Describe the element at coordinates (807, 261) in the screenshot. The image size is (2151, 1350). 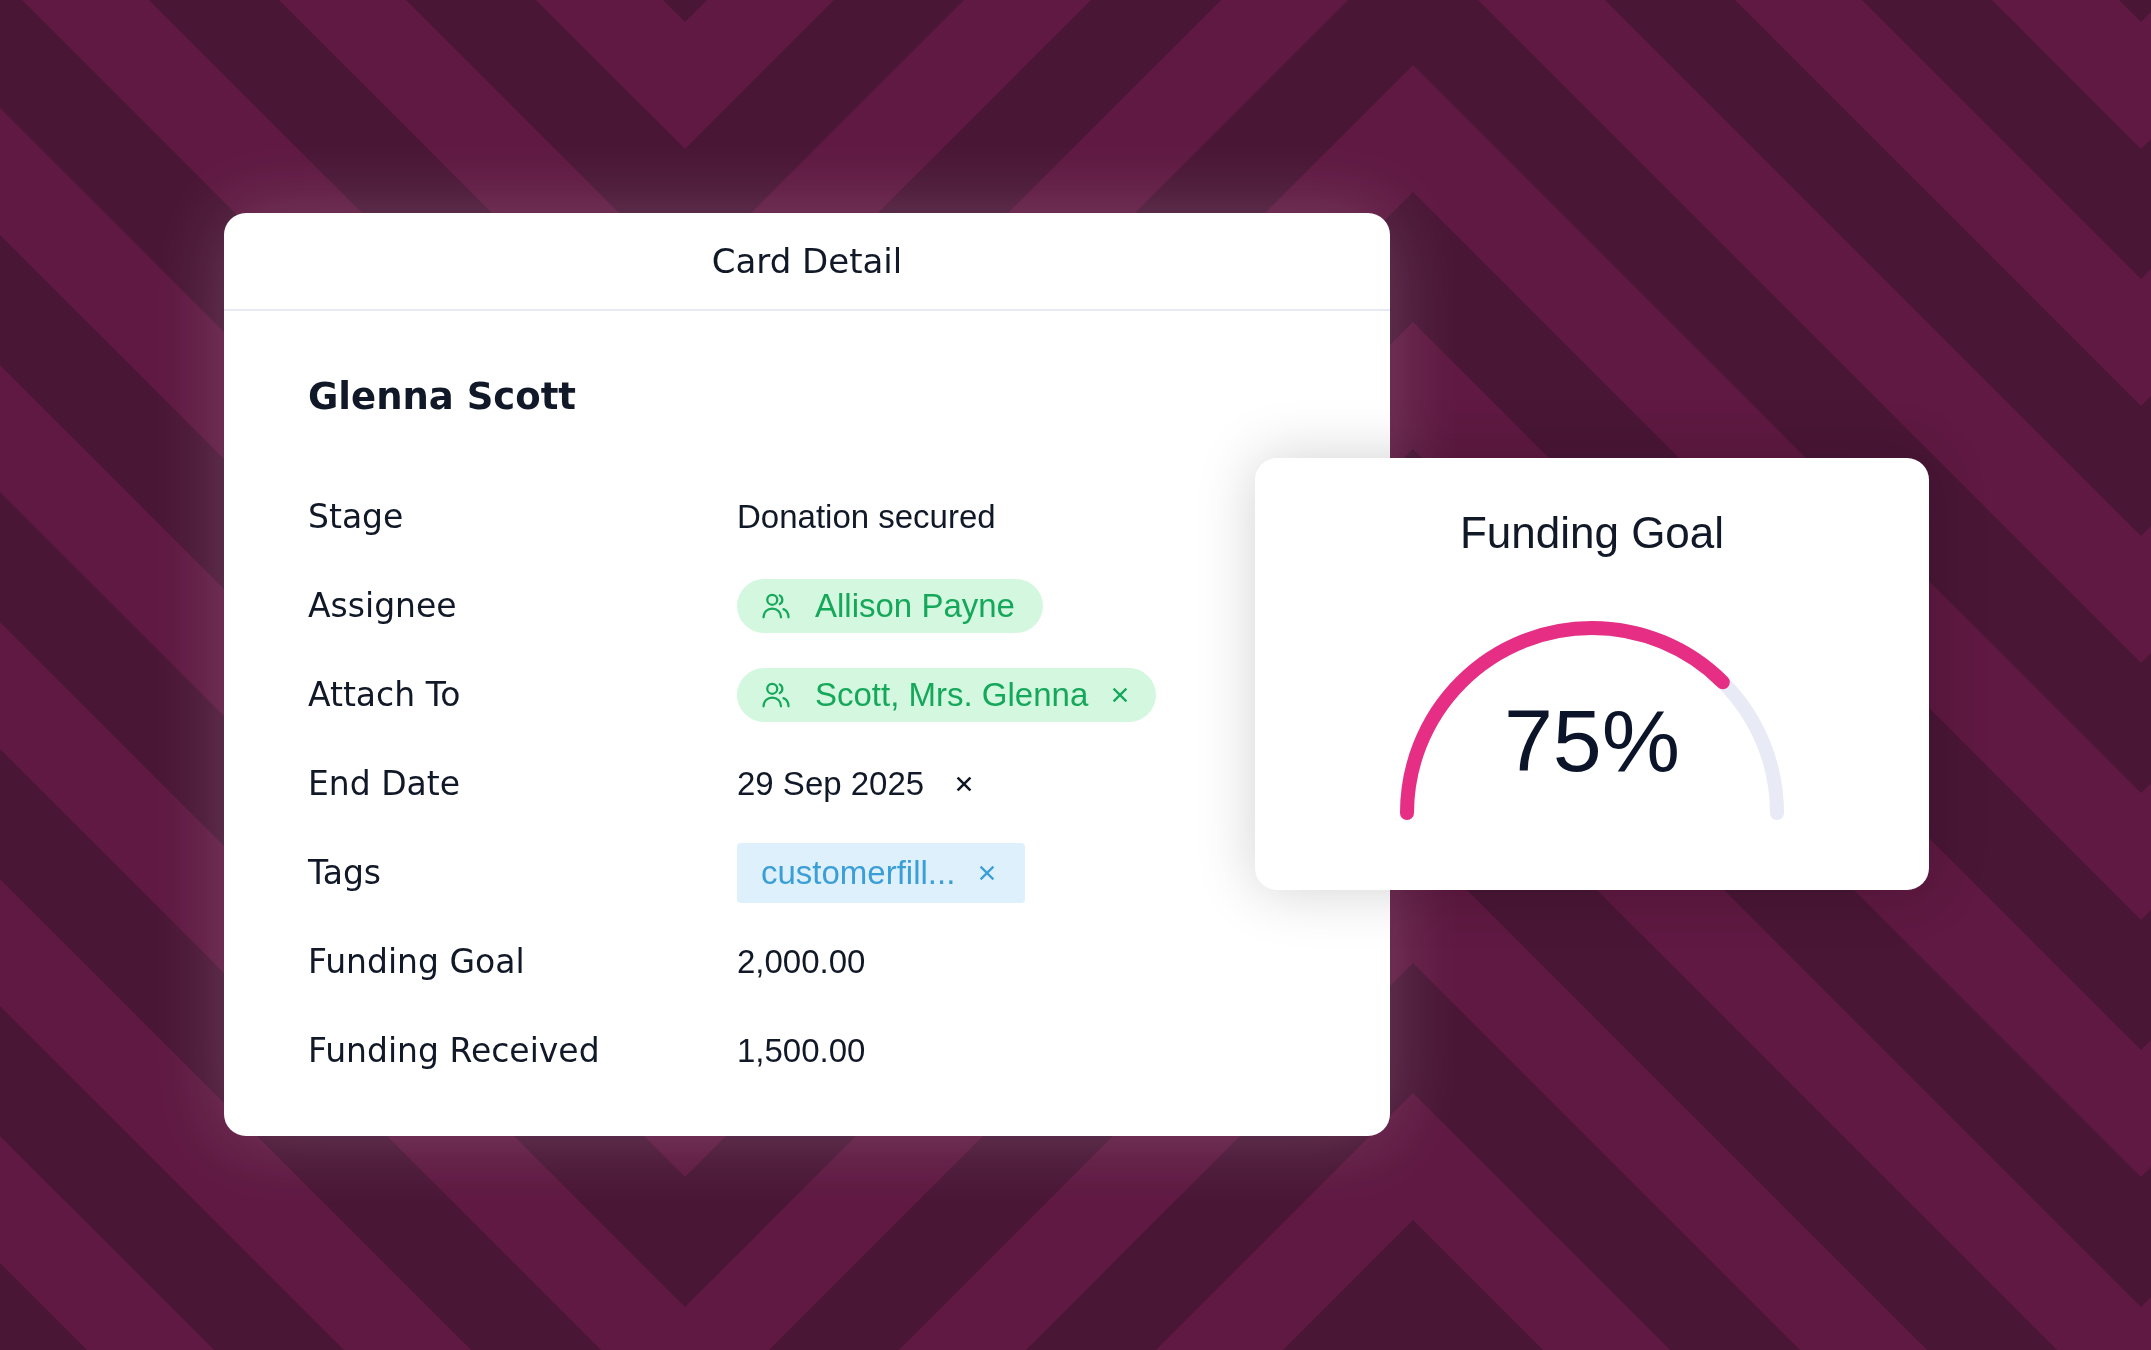
I see `panel-title: Card Detail` at that location.